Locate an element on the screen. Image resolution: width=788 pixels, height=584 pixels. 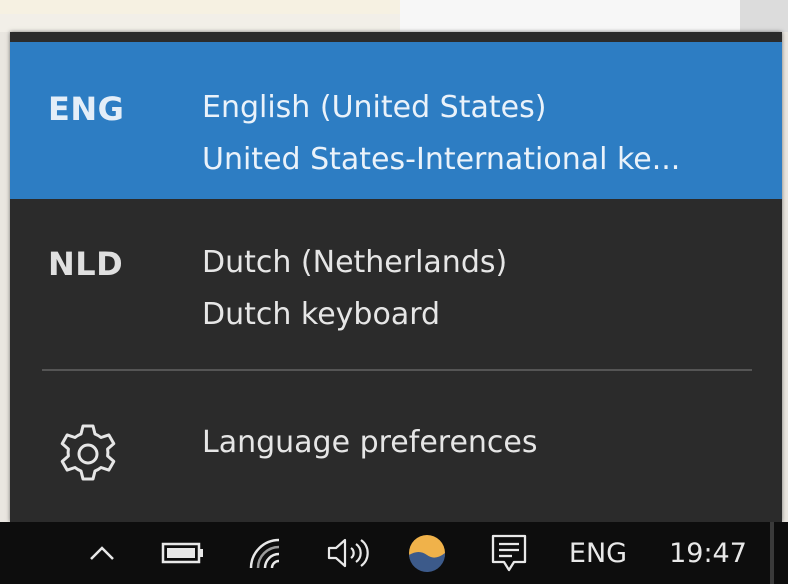
language-code: NLD is located at coordinates (86, 264).